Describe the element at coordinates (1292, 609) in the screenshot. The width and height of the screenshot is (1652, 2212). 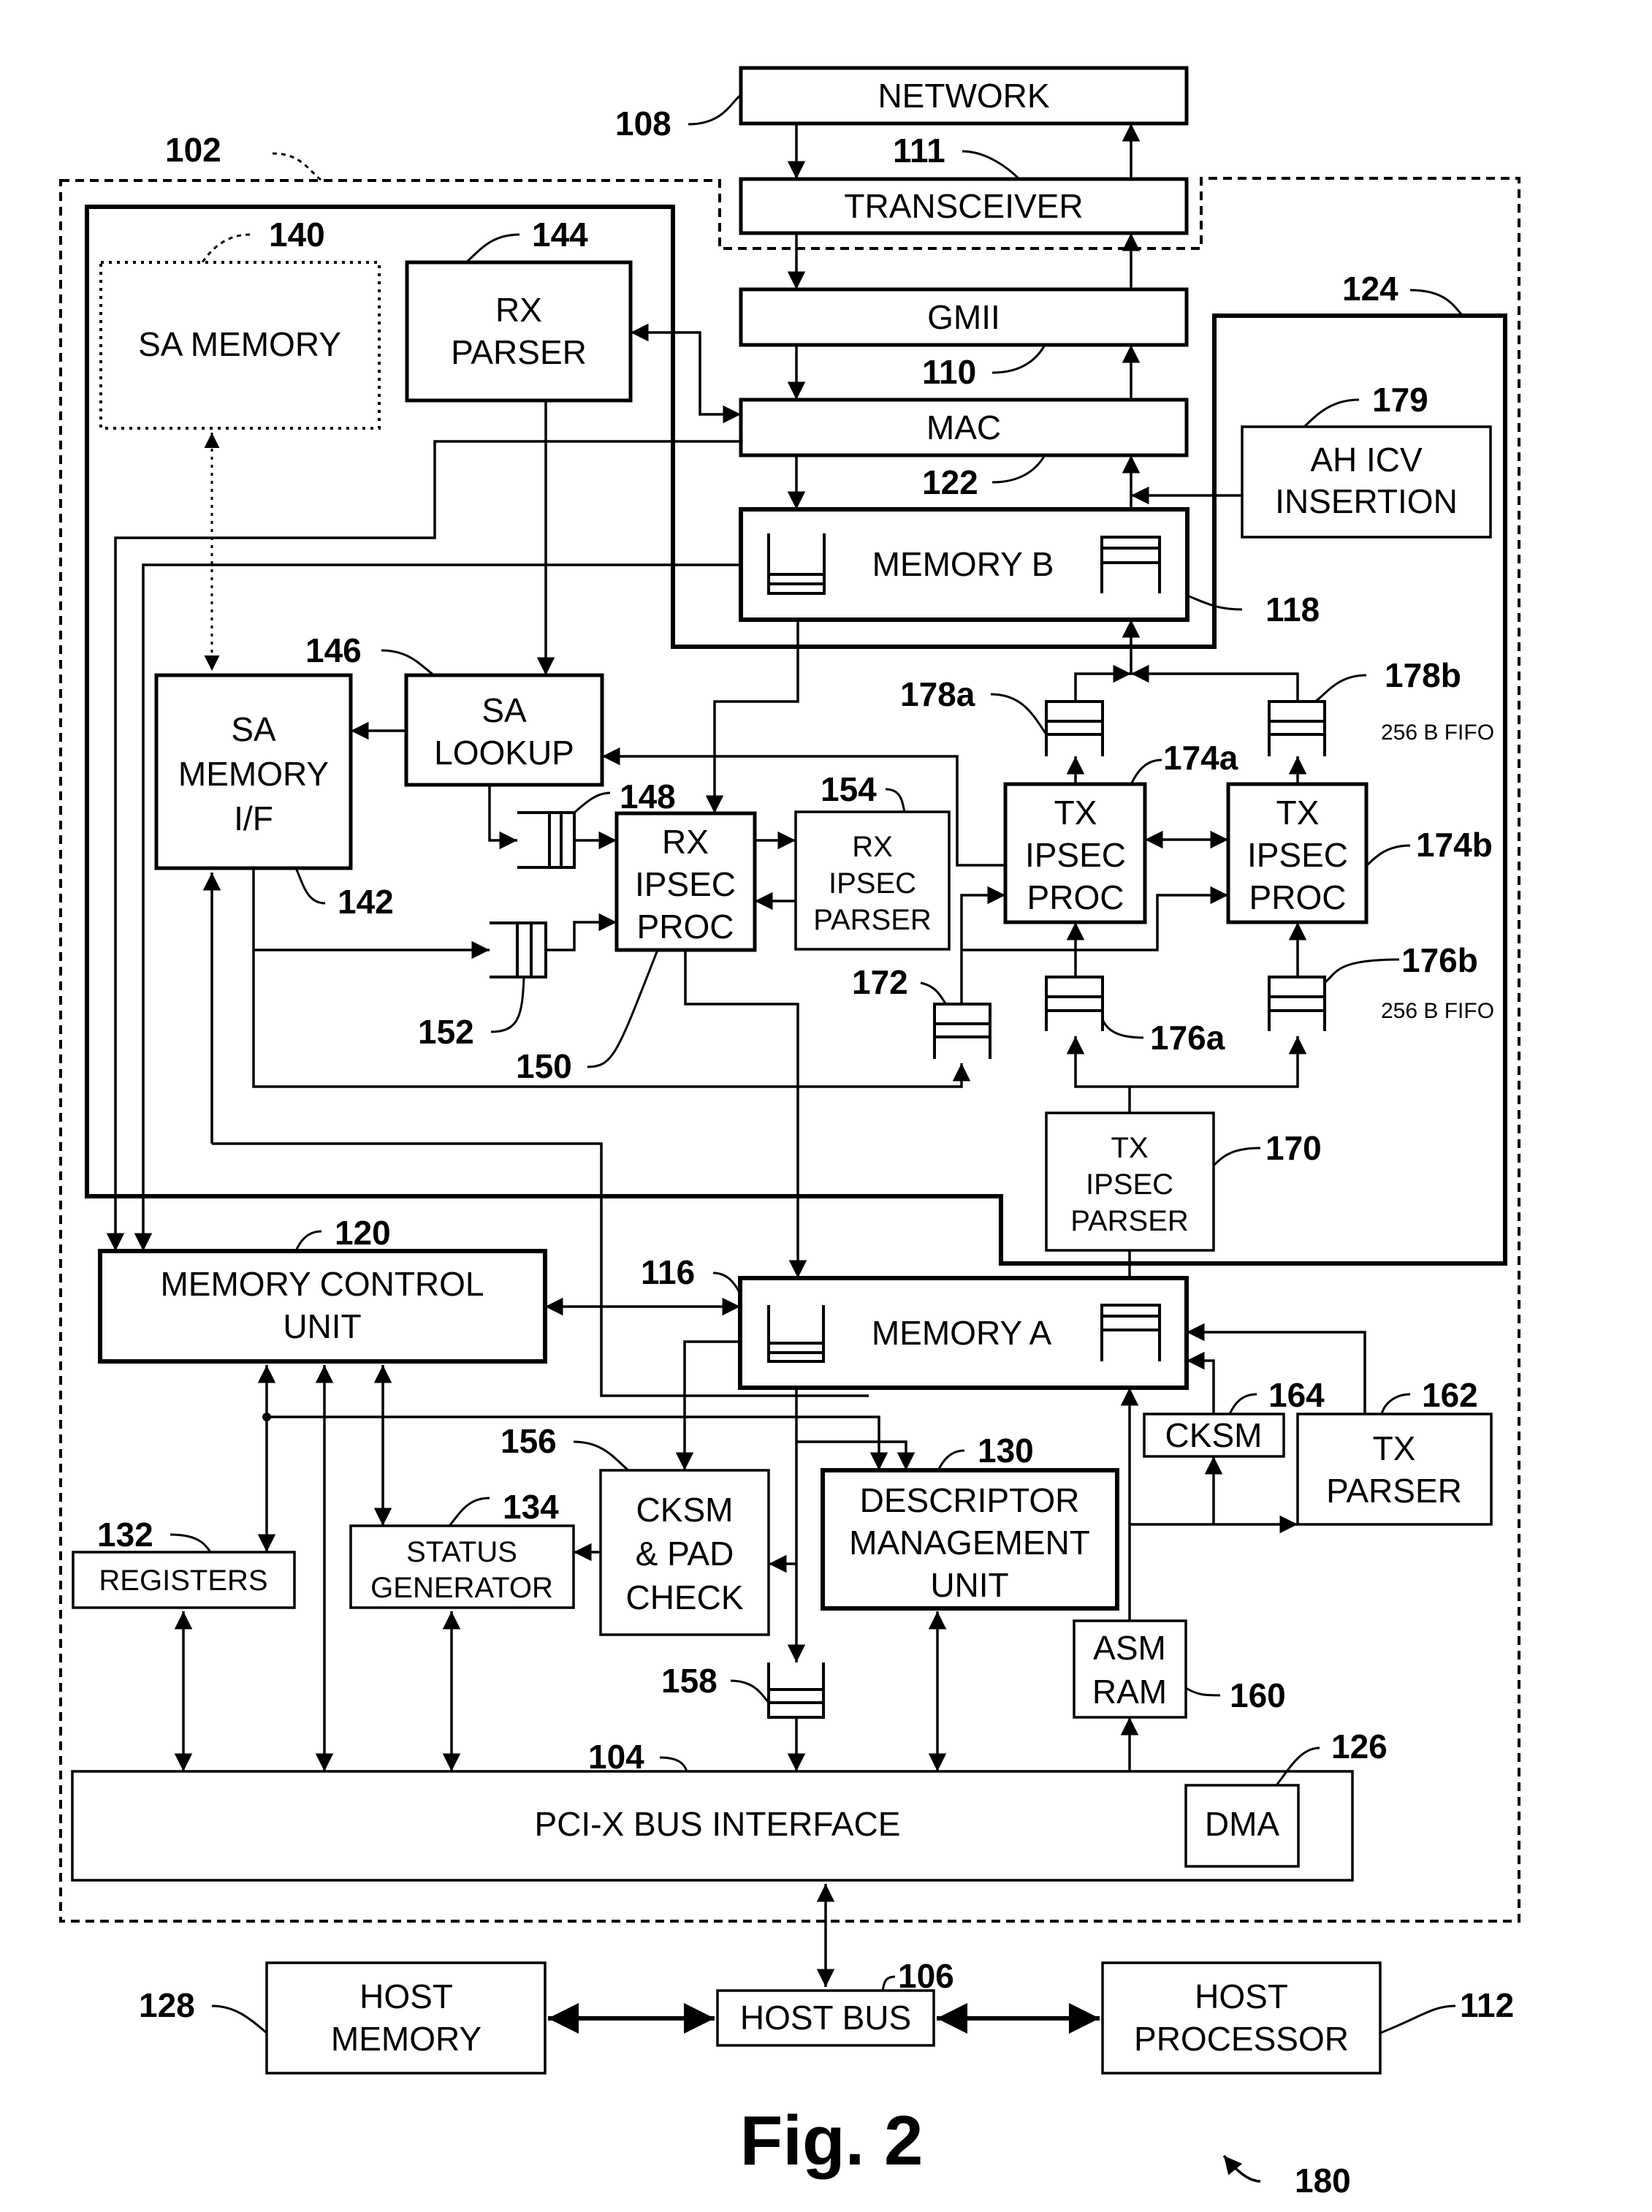
I see `ref-118: 118` at that location.